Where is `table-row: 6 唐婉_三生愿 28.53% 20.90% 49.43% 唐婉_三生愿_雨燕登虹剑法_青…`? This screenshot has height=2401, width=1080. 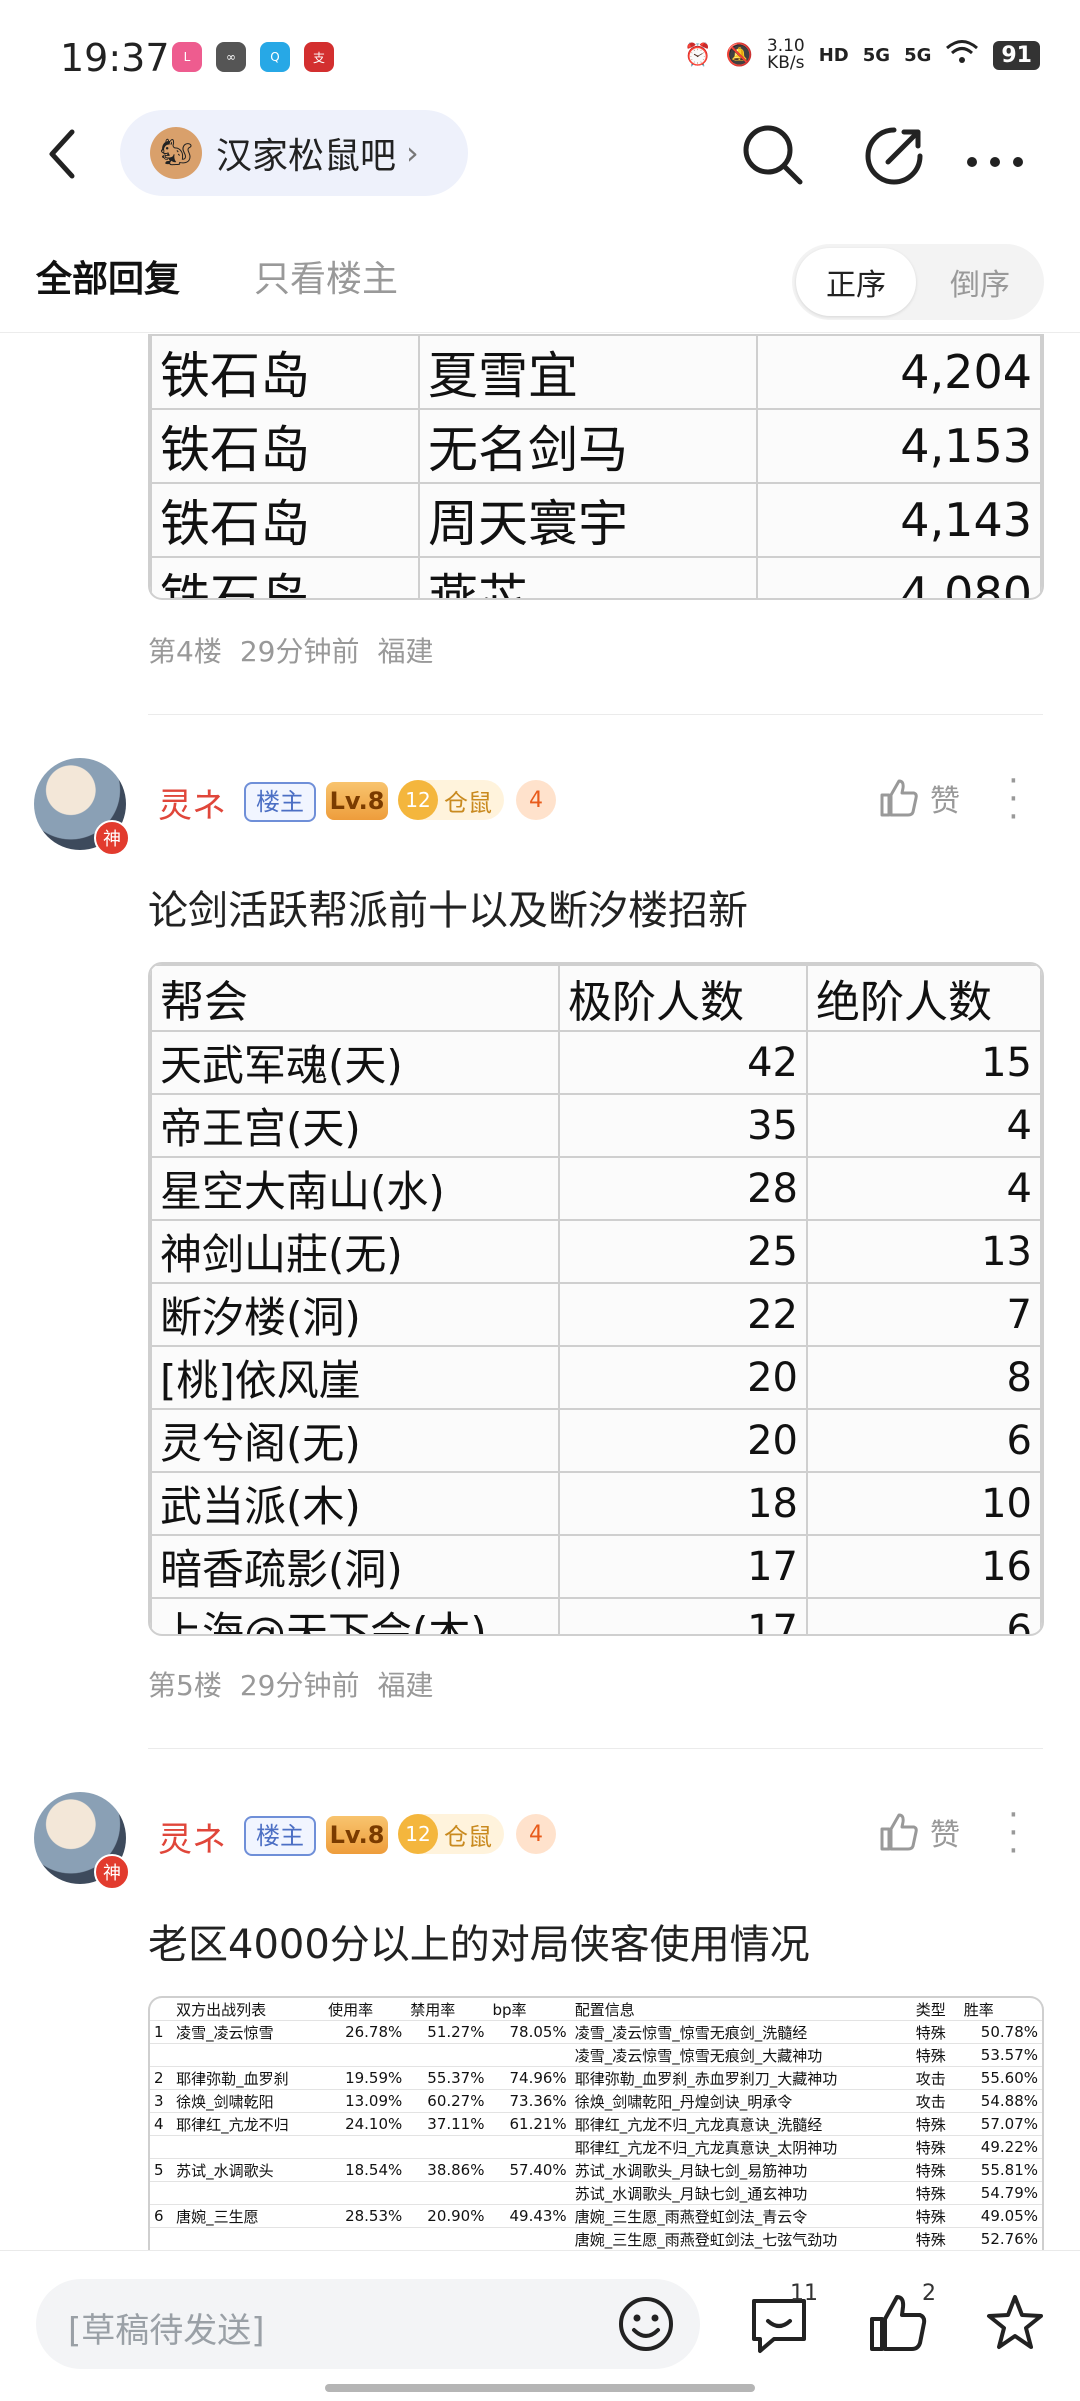
table-row: 6 唐婉_三生愿 28.53% 20.90% 49.43% 唐婉_三生愿_雨燕登虹剑法_青… is located at coordinates (596, 2216).